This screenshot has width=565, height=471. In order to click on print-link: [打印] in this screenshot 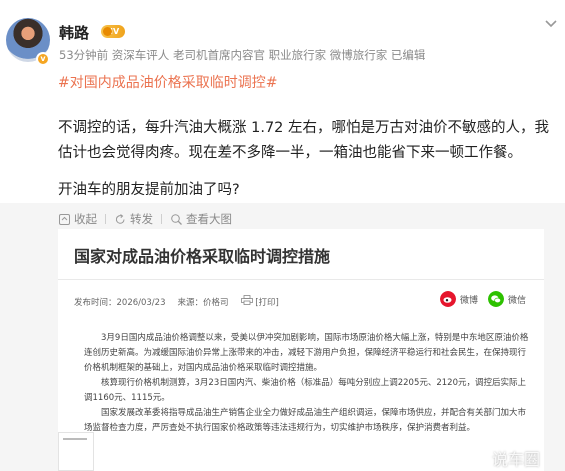, I will do `click(259, 301)`.